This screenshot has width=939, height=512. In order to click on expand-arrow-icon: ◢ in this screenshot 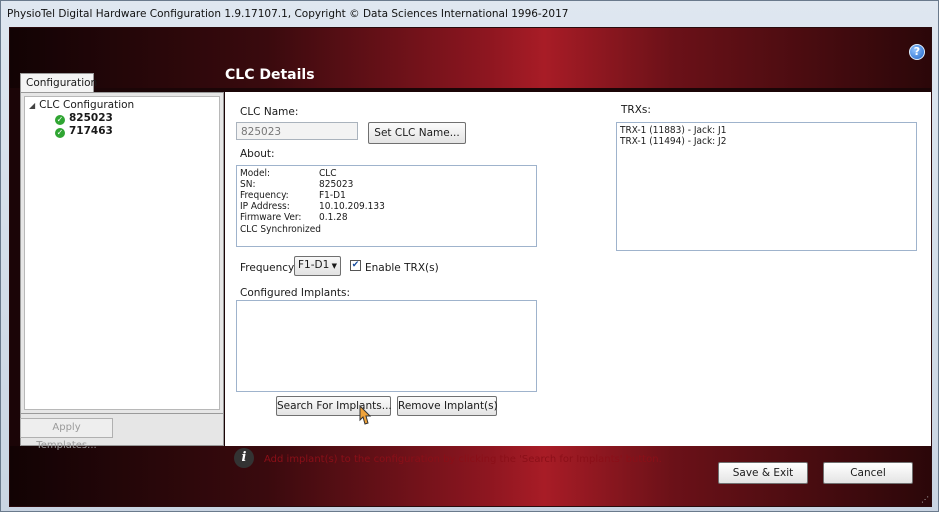, I will do `click(32, 105)`.